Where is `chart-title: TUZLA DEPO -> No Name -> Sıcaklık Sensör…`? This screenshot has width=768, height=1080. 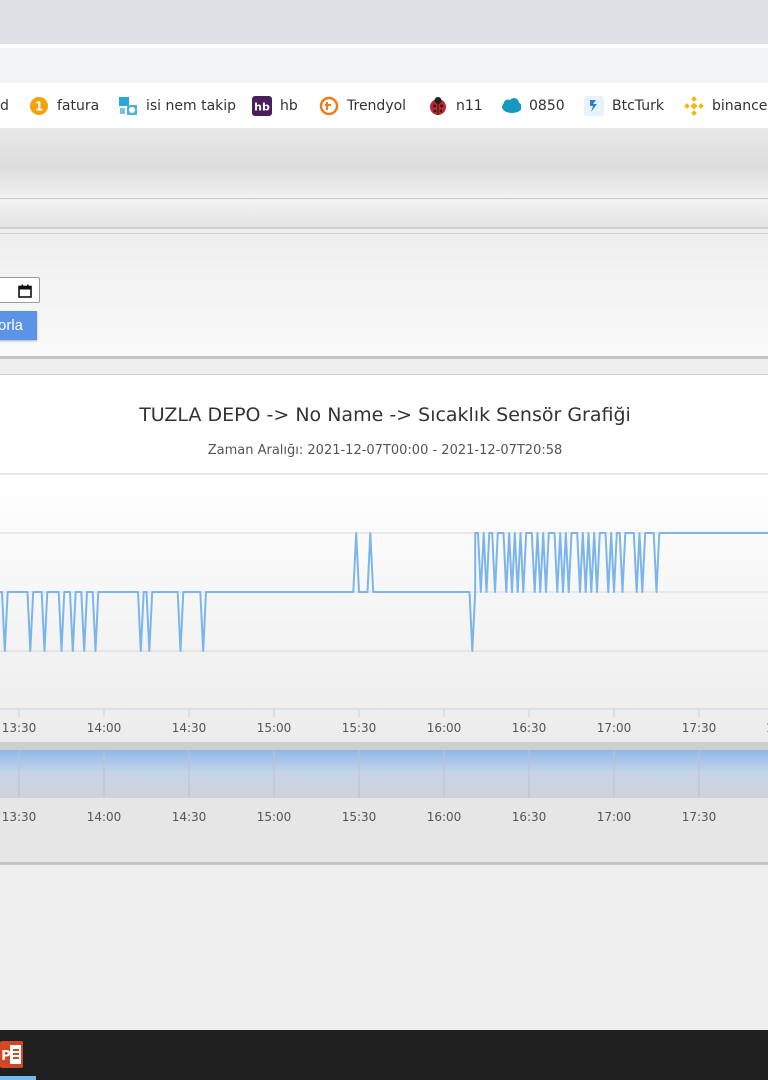 chart-title: TUZLA DEPO -> No Name -> Sıcaklık Sensör… is located at coordinates (384, 415).